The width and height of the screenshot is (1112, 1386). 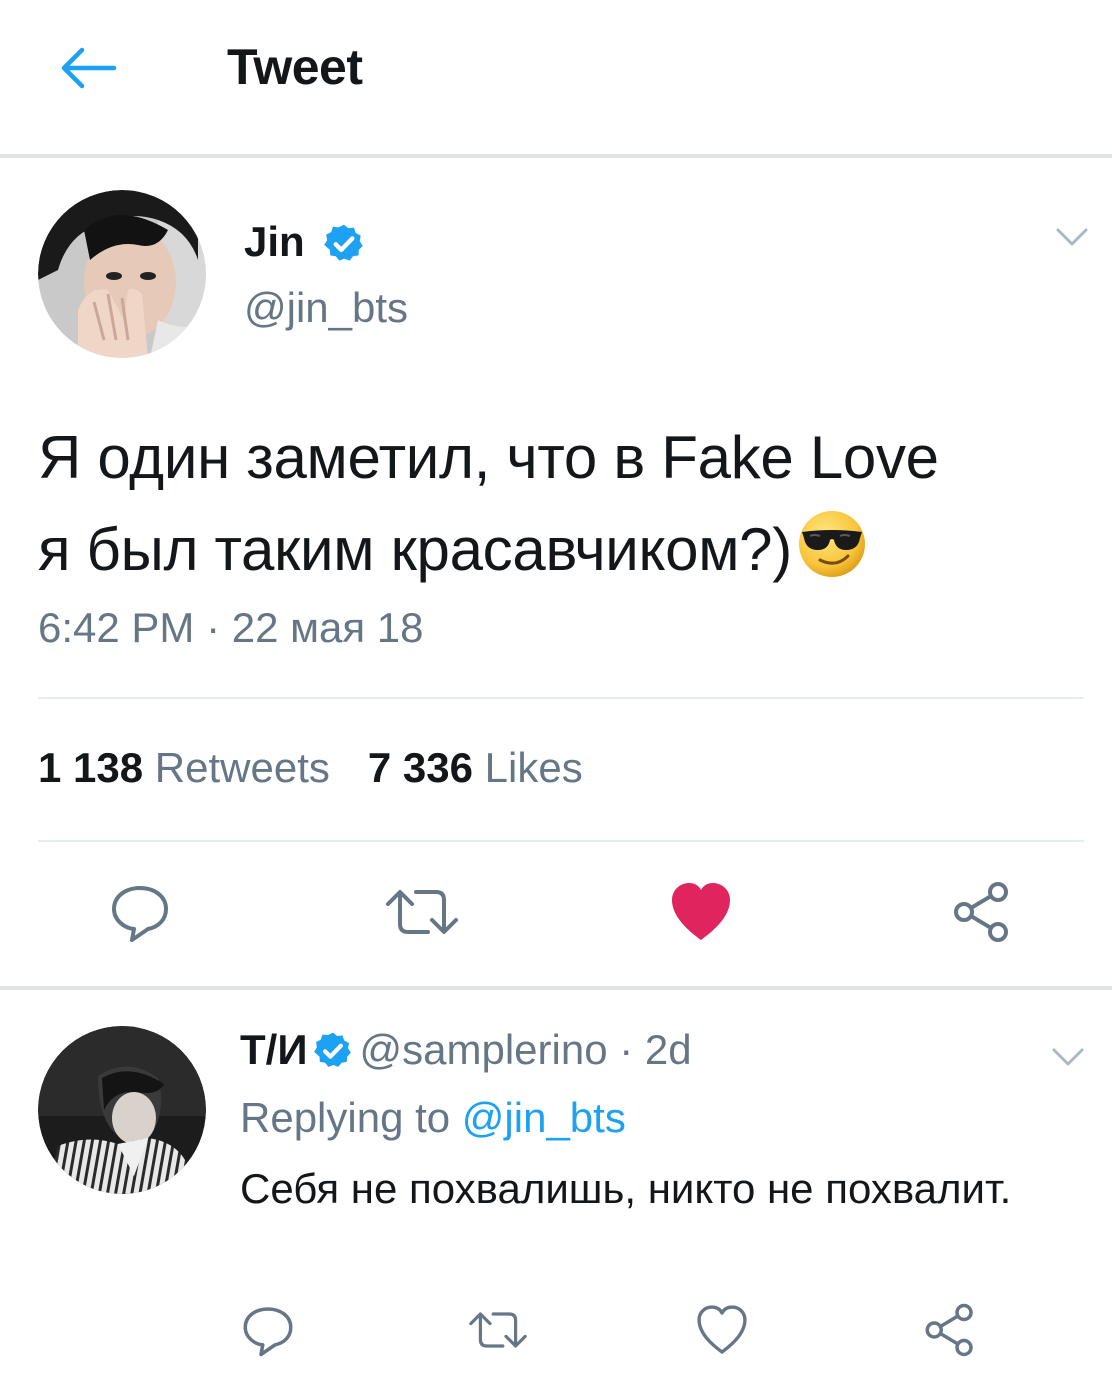 What do you see at coordinates (556, 77) in the screenshot?
I see `top-bar` at bounding box center [556, 77].